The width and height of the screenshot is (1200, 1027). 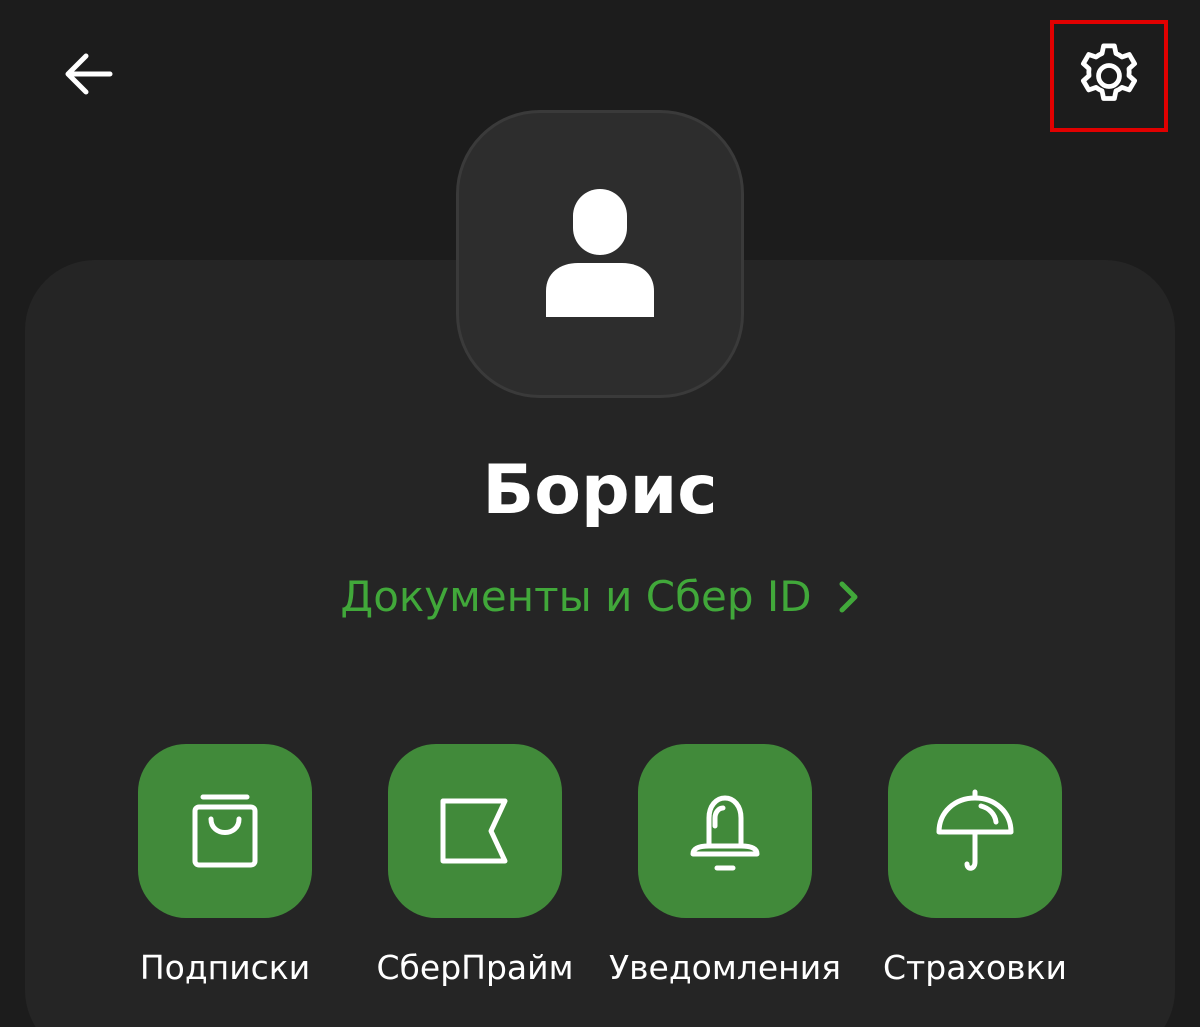 I want to click on avatar, so click(x=600, y=254).